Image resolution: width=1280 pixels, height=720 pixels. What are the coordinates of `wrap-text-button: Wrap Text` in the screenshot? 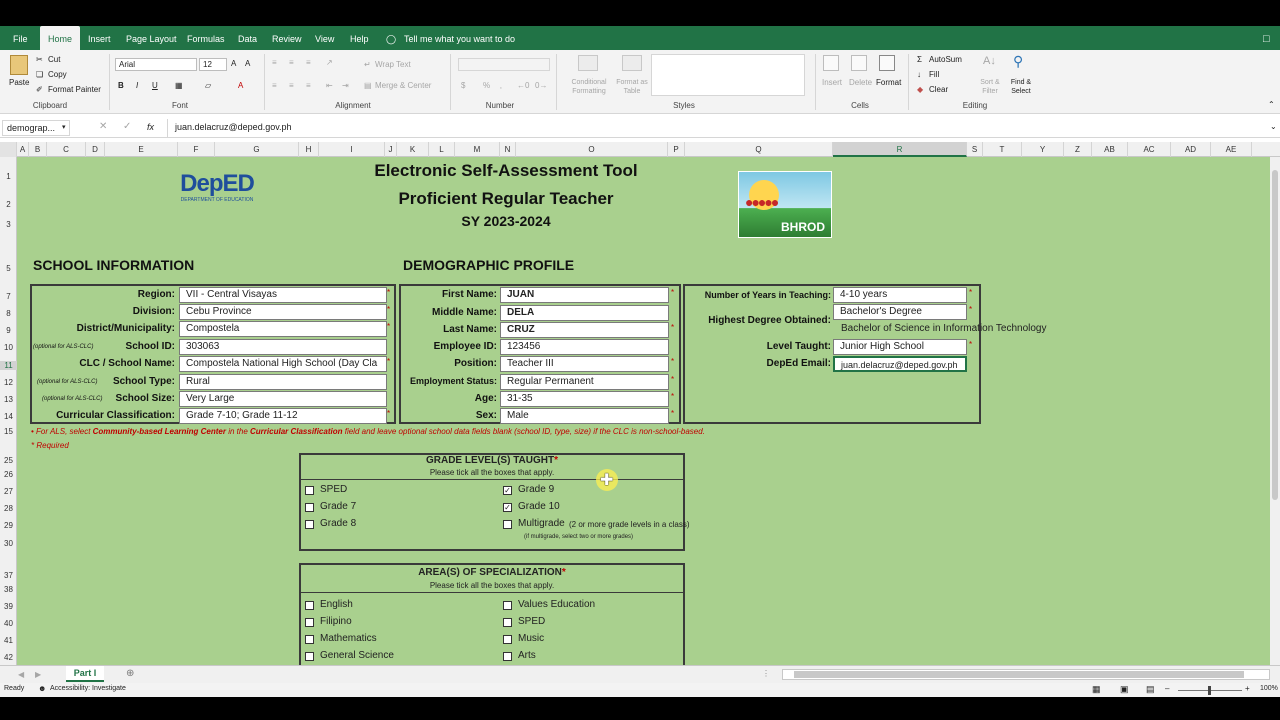 It's located at (393, 64).